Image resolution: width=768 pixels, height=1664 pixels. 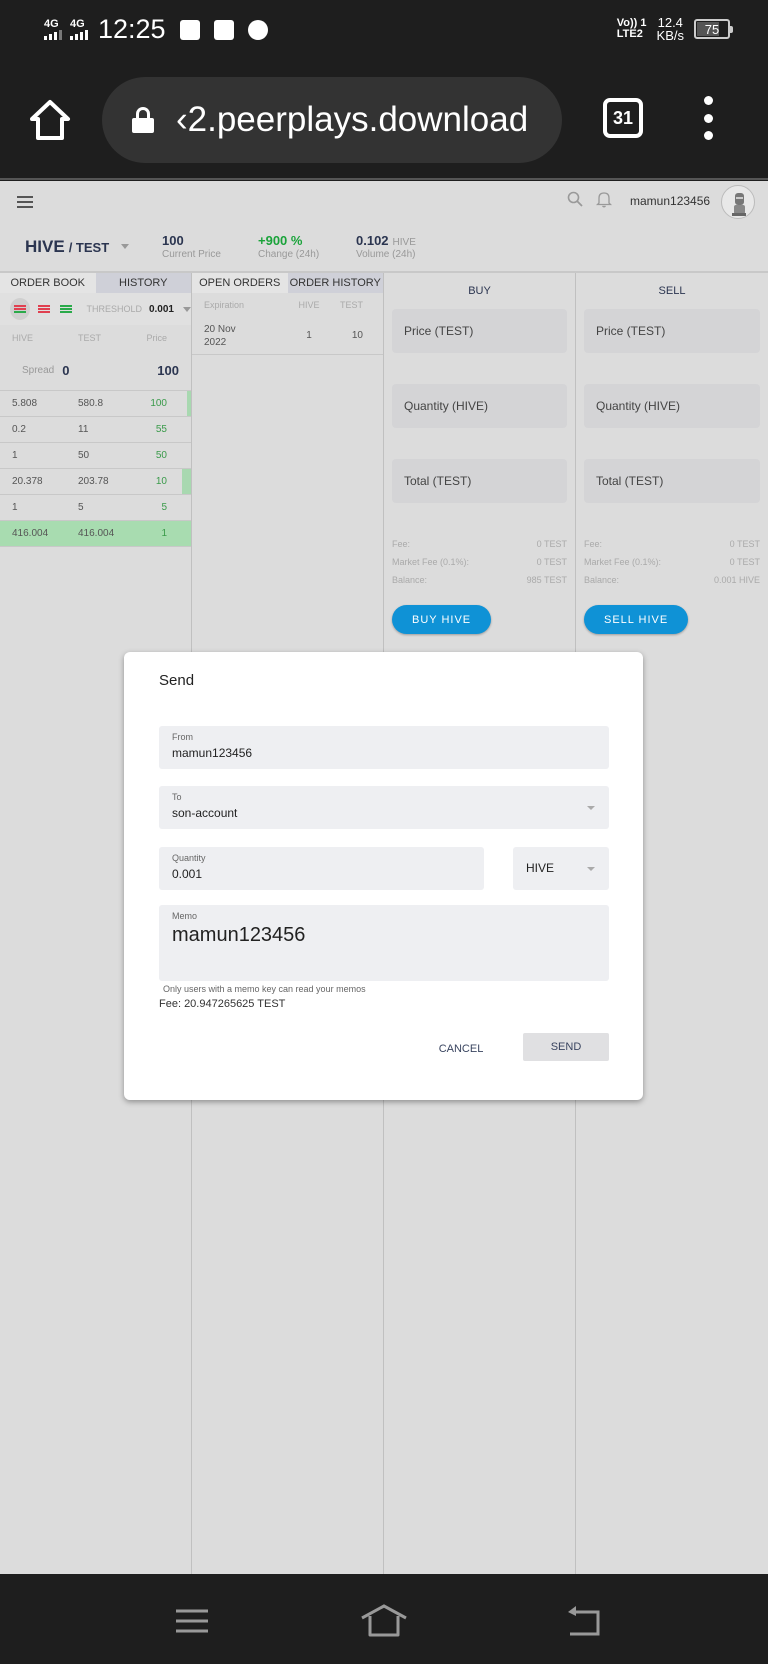 I want to click on tab-count: 31, so click(x=623, y=117).